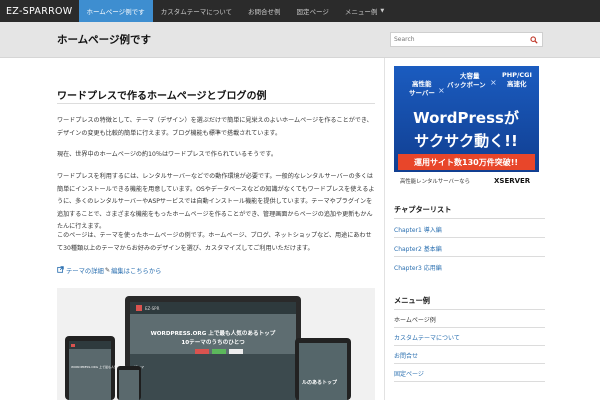  Describe the element at coordinates (104, 39) in the screenshot. I see `site-title: ホームページ例です` at that location.